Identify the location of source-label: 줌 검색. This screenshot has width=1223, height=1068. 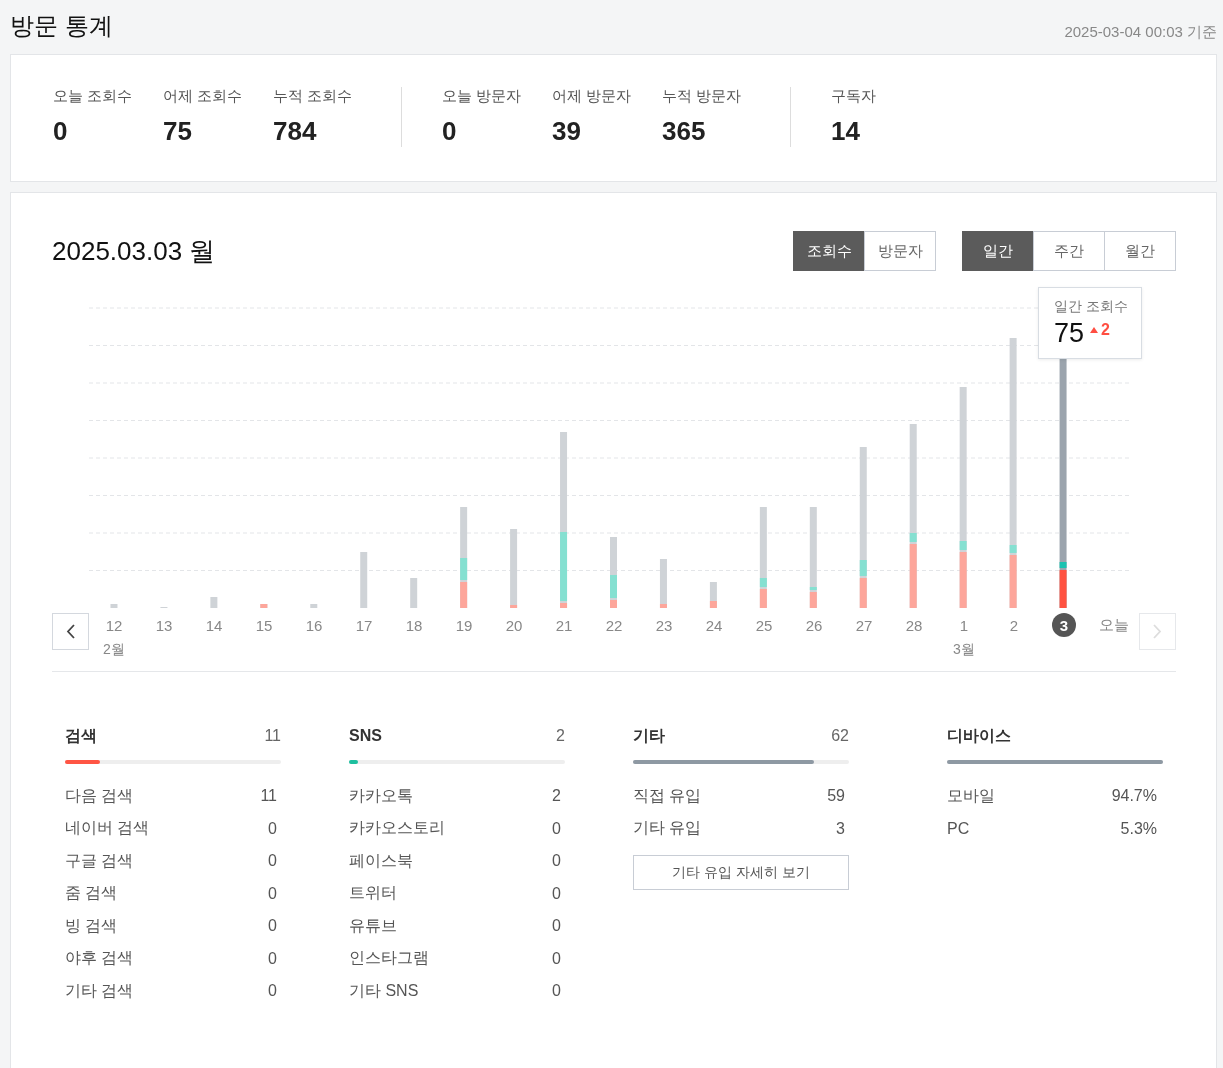
(91, 893).